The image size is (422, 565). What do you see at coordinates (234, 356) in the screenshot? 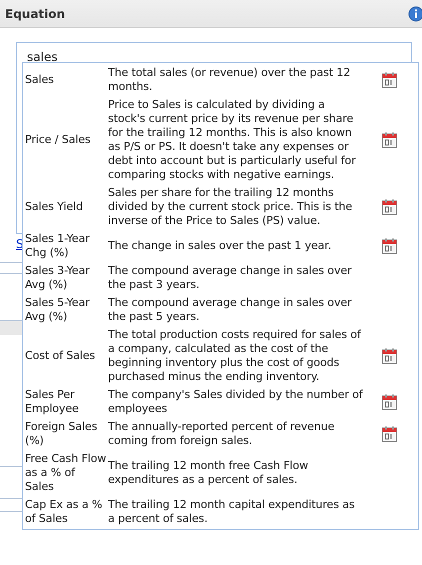
I see `suggestion-description: The total production costs required for sales of a company, calculated as the cost of the beginning inventory plus the cost of goods purchased minus the ending inventory.` at bounding box center [234, 356].